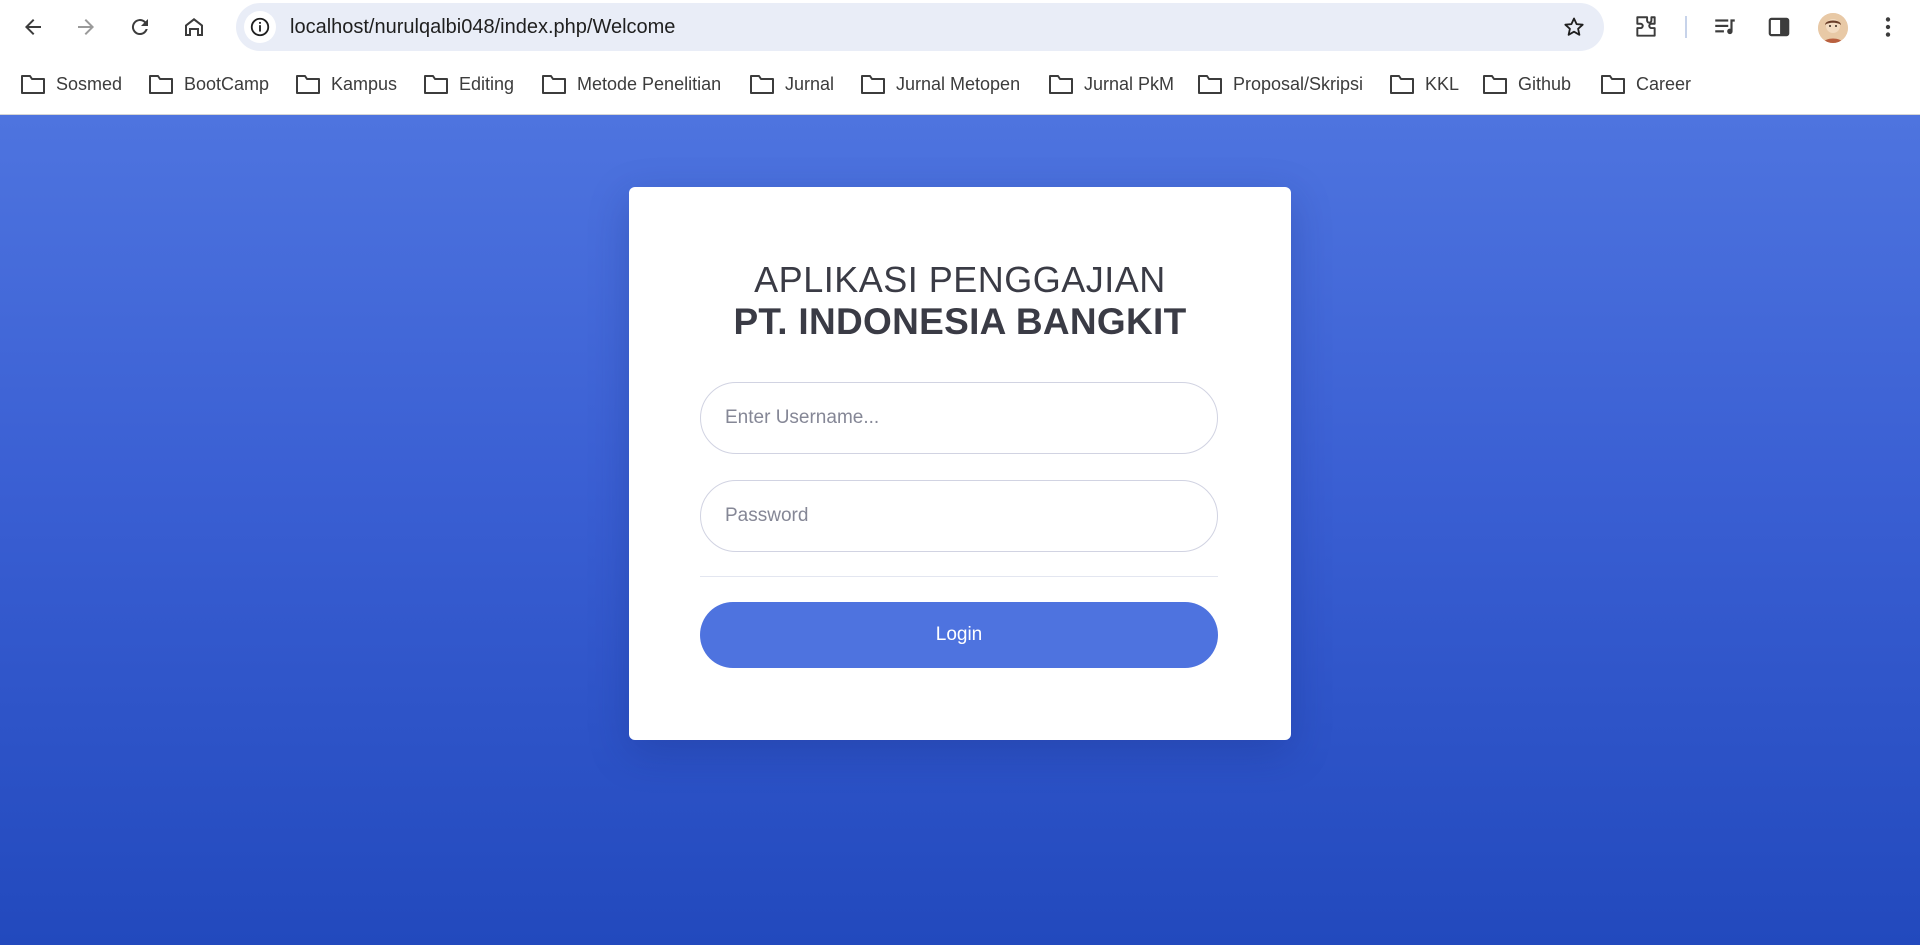 The height and width of the screenshot is (945, 1920). Describe the element at coordinates (1574, 27) in the screenshot. I see `star-icon` at that location.